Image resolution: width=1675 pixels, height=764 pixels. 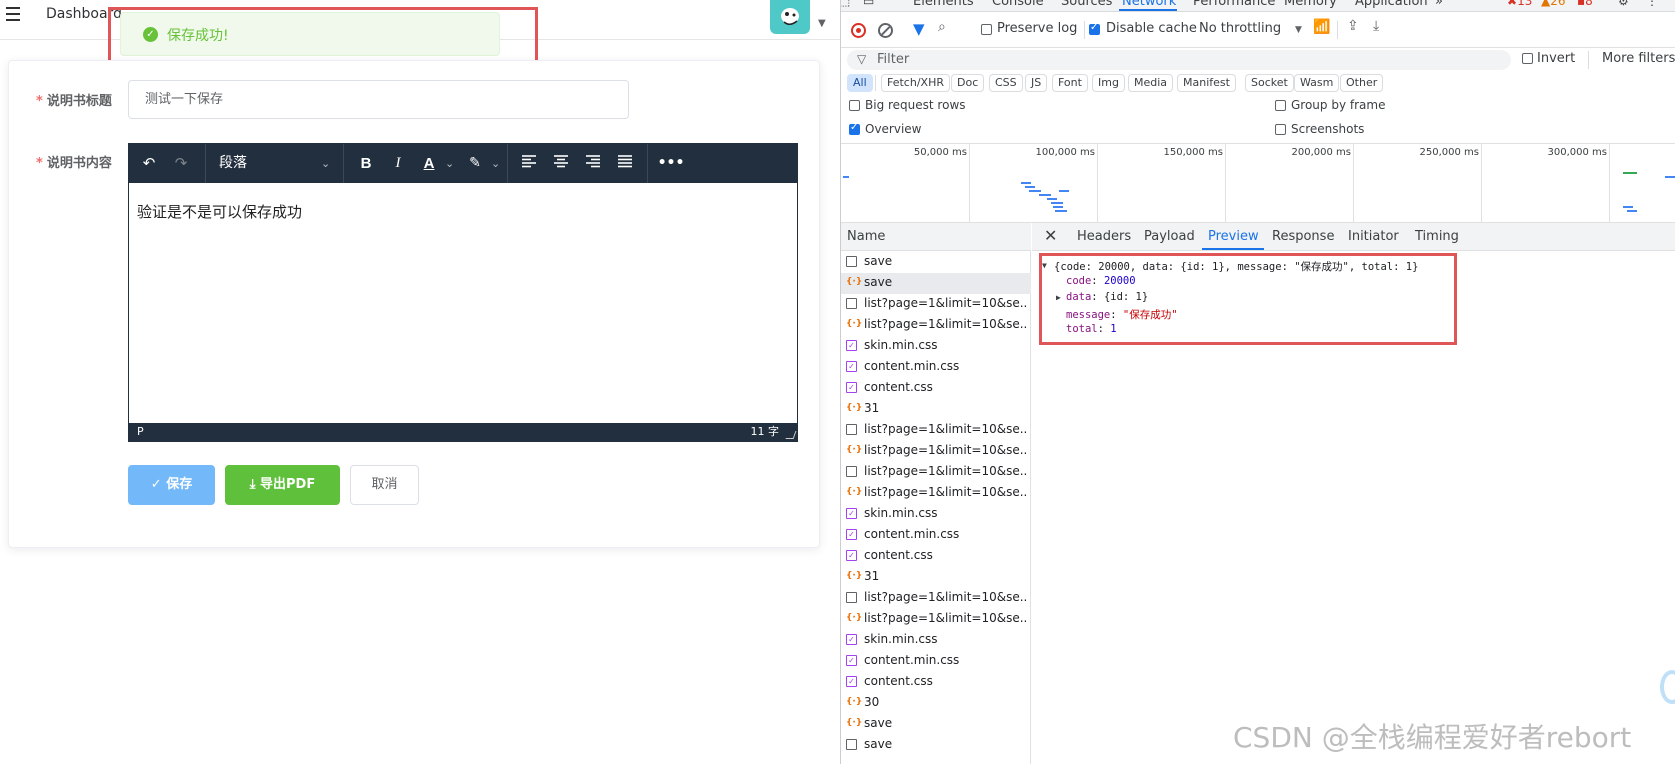 I want to click on element-path: P, so click(x=140, y=432).